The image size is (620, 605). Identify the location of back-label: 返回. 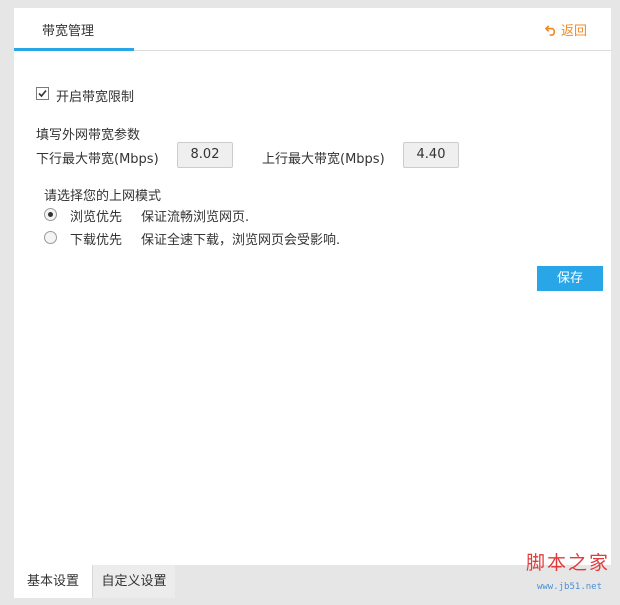
(573, 31).